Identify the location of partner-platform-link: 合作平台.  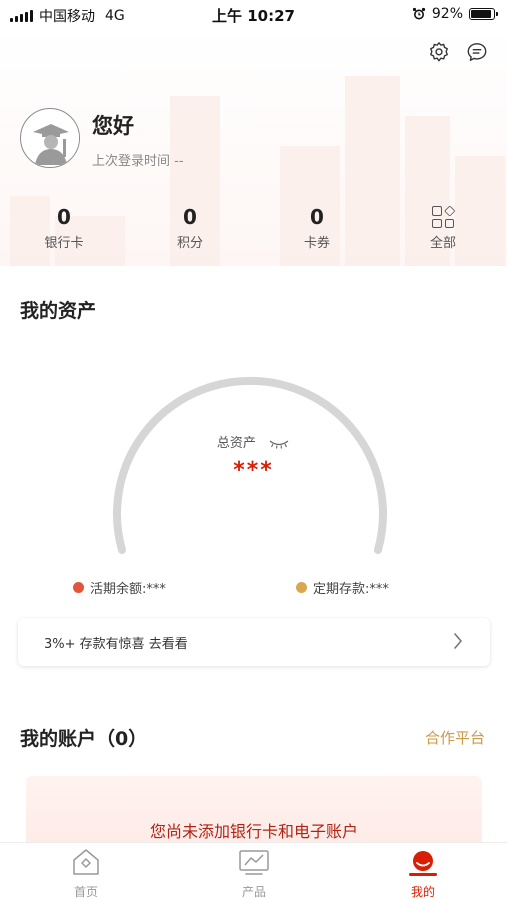
(455, 737).